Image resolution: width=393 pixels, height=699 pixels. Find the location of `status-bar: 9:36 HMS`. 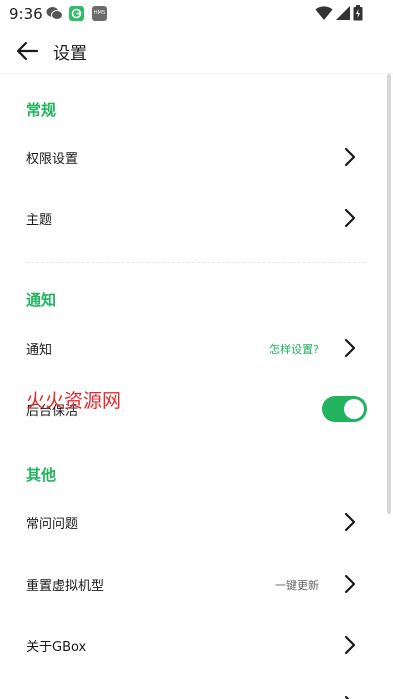

status-bar: 9:36 HMS is located at coordinates (196, 14).